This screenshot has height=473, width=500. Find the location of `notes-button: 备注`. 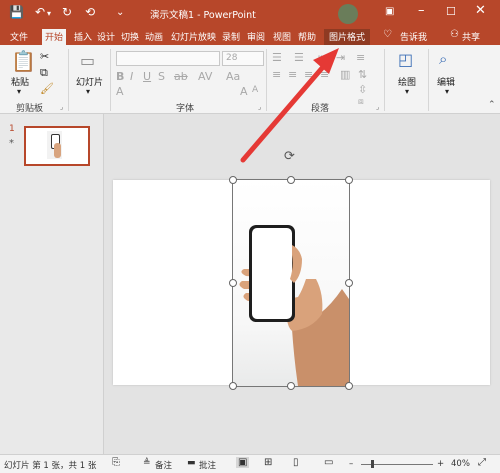

notes-button: 备注 is located at coordinates (163, 465).